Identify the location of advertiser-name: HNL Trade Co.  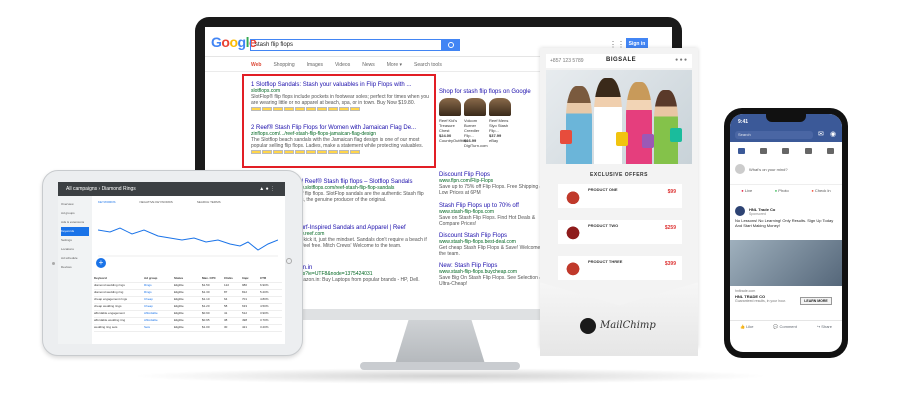
(762, 209).